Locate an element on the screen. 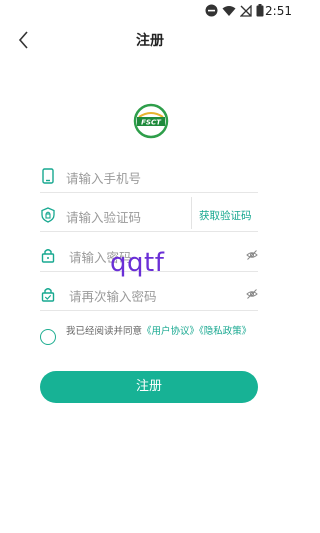  watermark-text: qqtf is located at coordinates (137, 263).